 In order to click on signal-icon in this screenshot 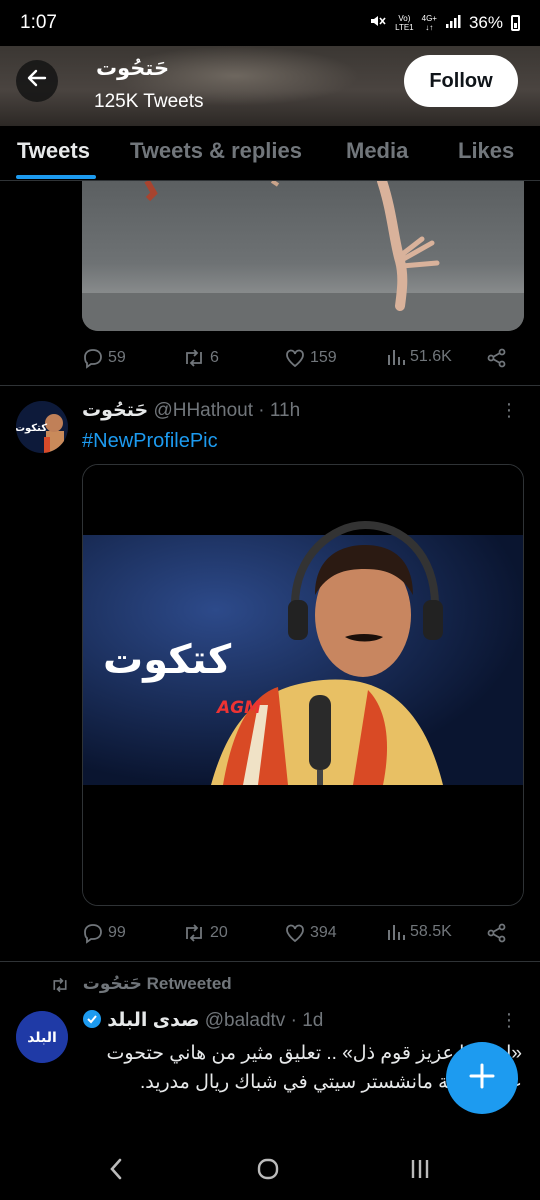, I will do `click(453, 23)`.